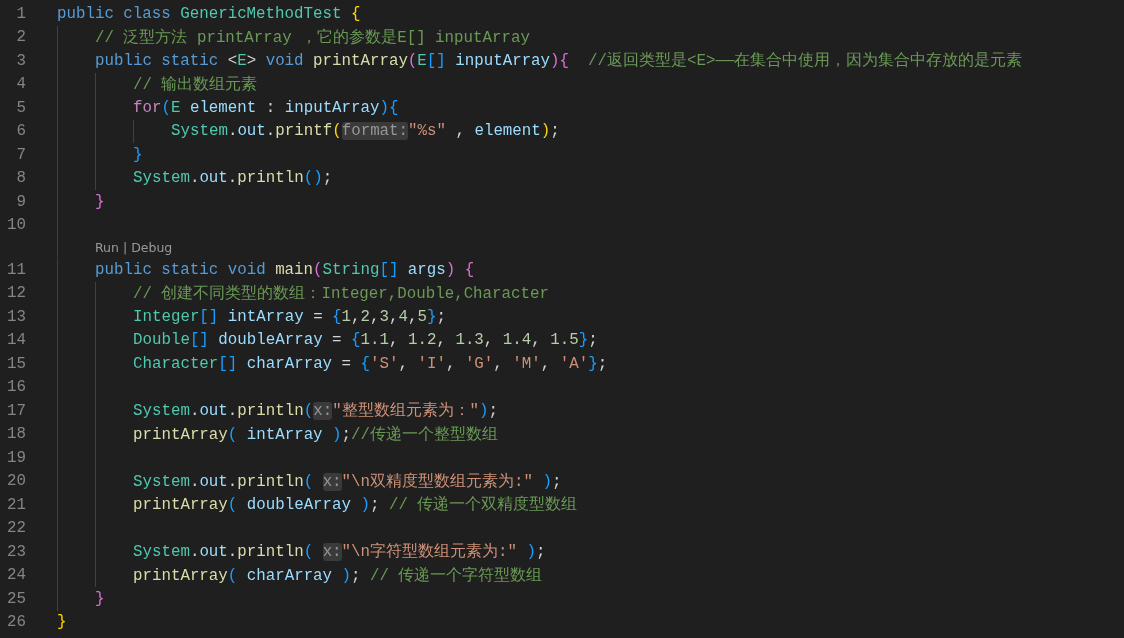 The image size is (1124, 638). What do you see at coordinates (370, 363) in the screenshot?
I see `code-line: Character[] charArray = {'S', 'I', 'G', 'M', 'A'};` at bounding box center [370, 363].